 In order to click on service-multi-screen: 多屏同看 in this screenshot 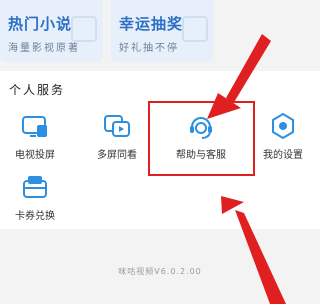, I will do `click(117, 139)`.